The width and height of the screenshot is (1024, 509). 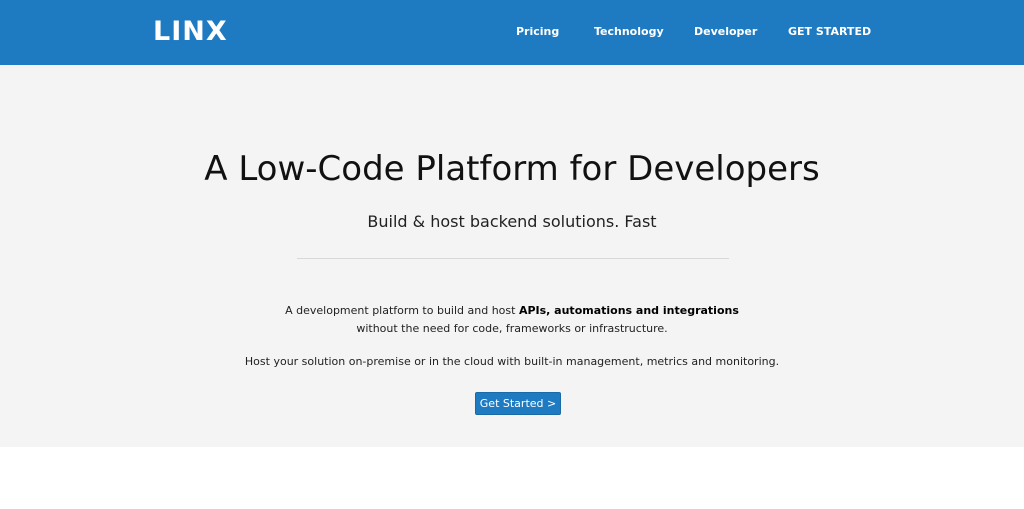 What do you see at coordinates (629, 32) in the screenshot?
I see `nav-link-technology: Technology` at bounding box center [629, 32].